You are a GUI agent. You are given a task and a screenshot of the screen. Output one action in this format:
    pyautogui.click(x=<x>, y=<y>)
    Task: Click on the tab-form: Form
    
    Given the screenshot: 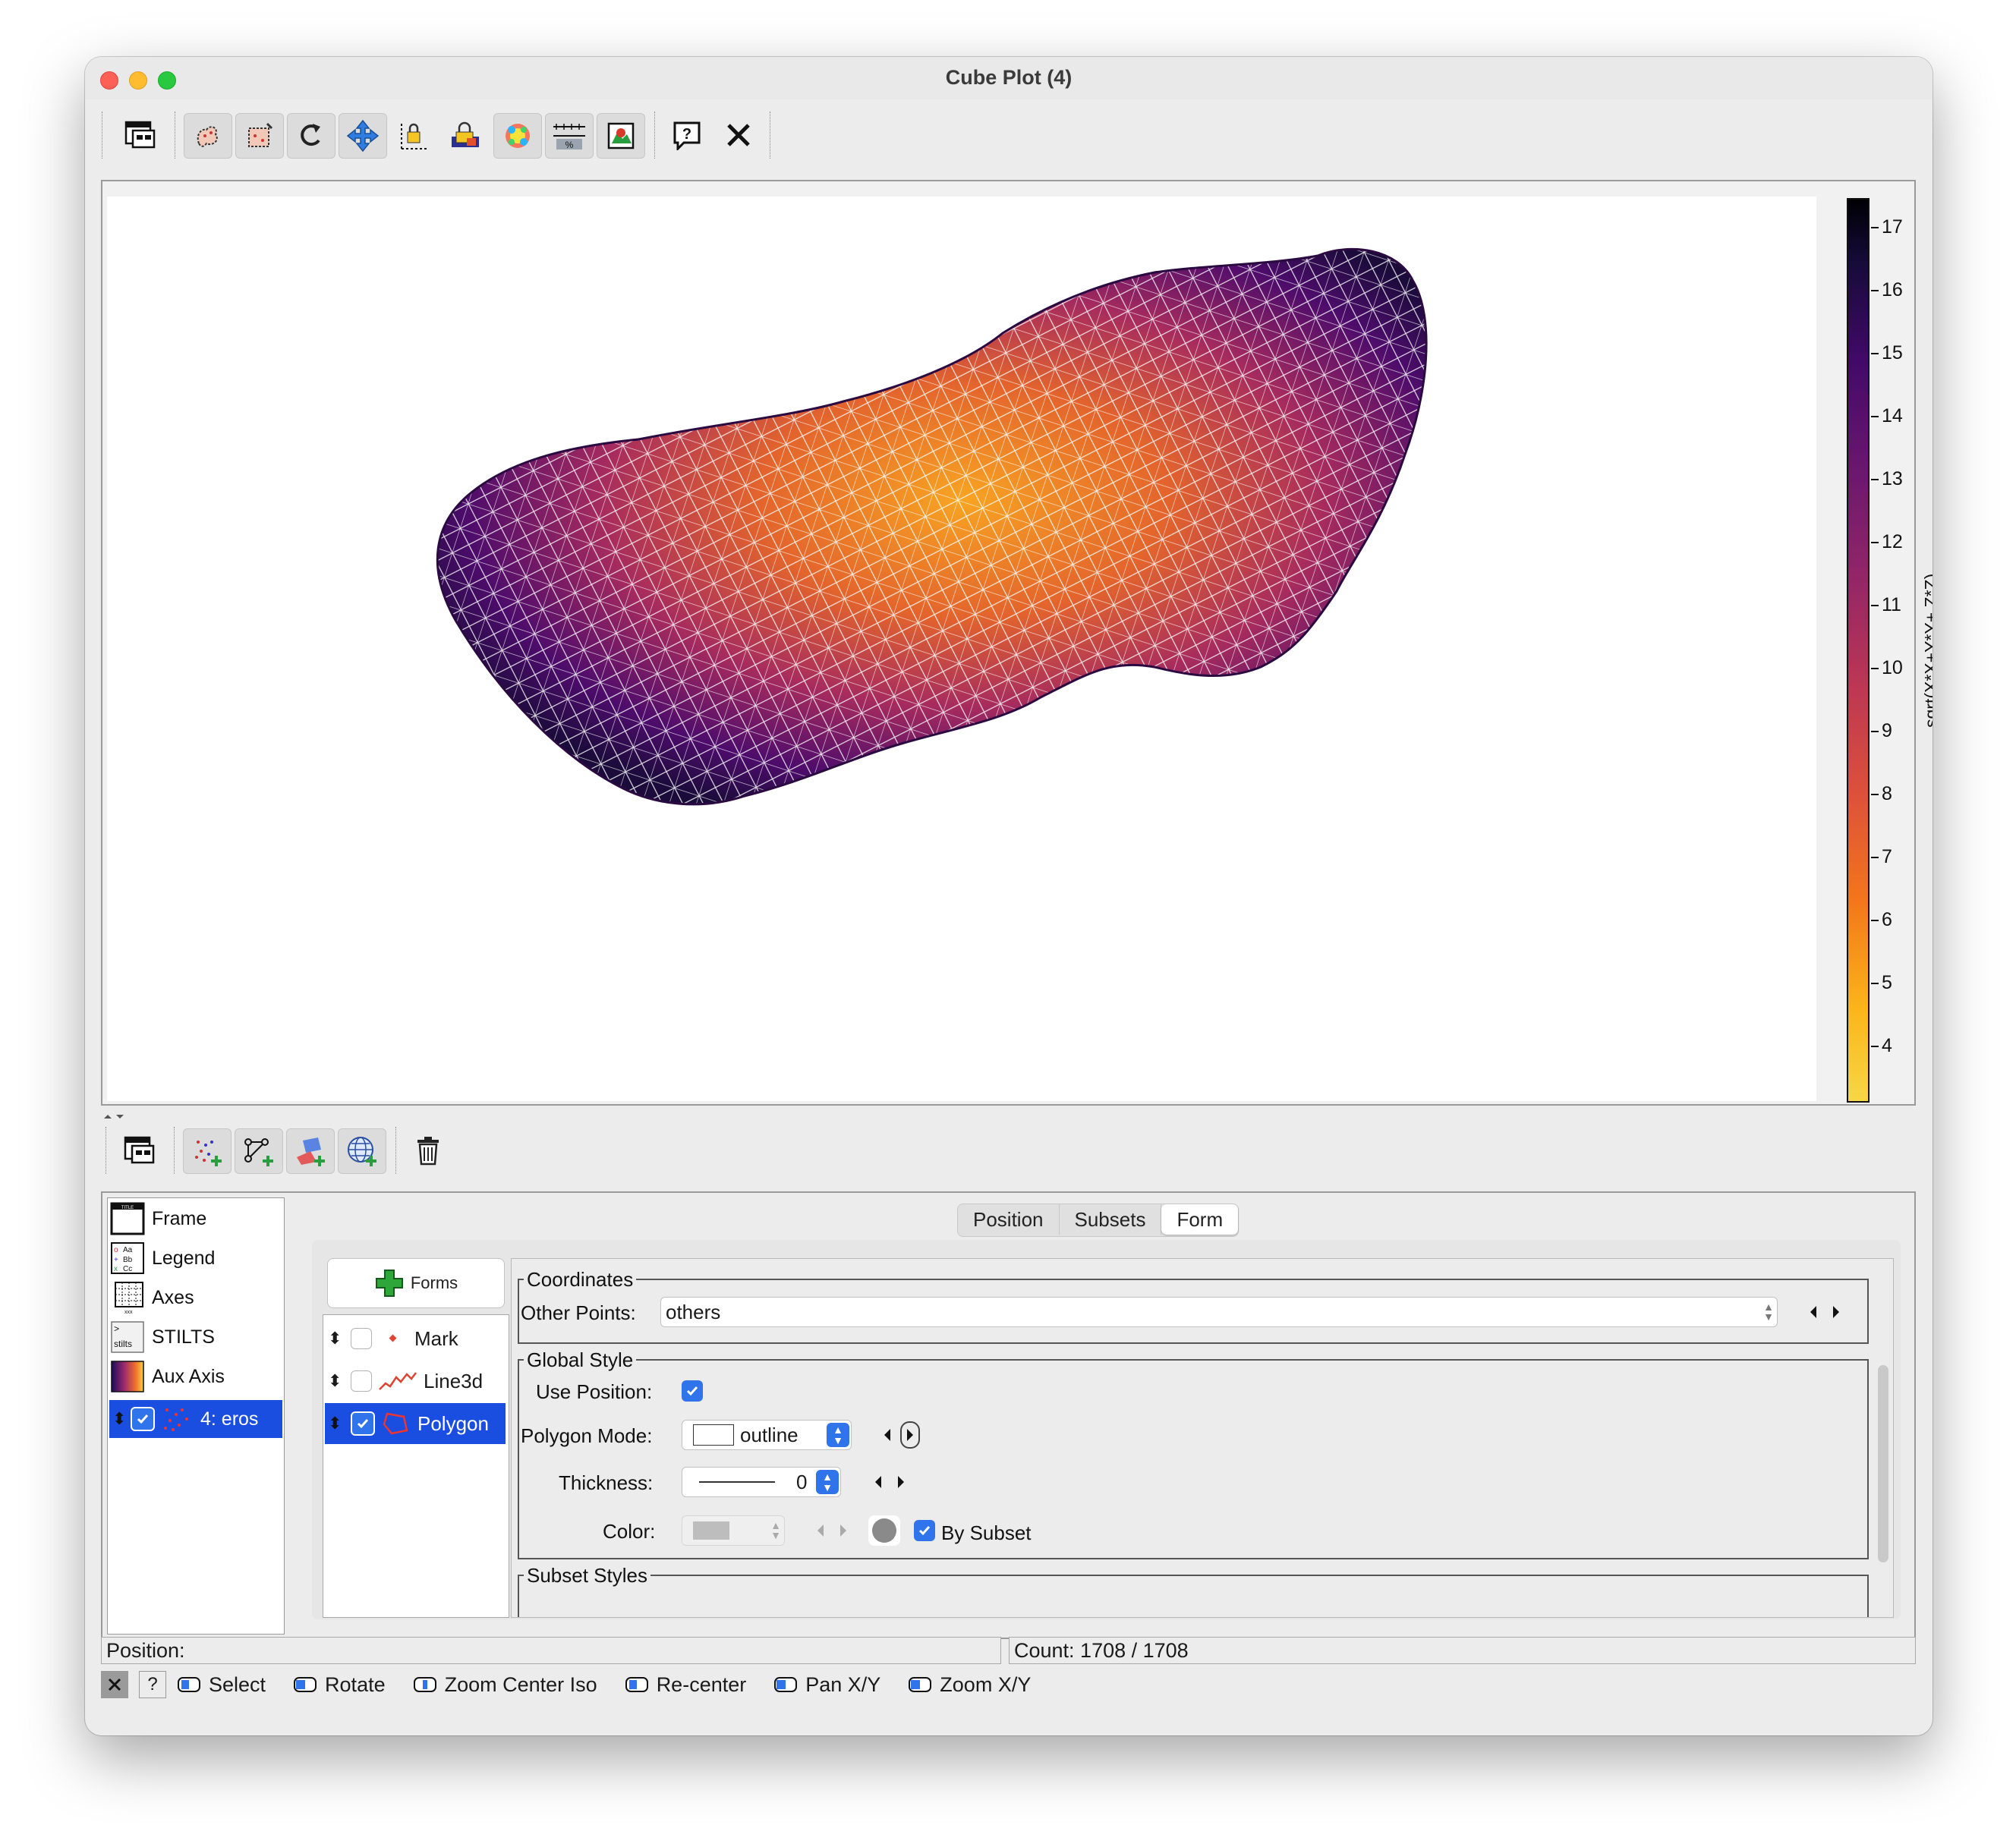 What is the action you would take?
    pyautogui.click(x=1200, y=1219)
    